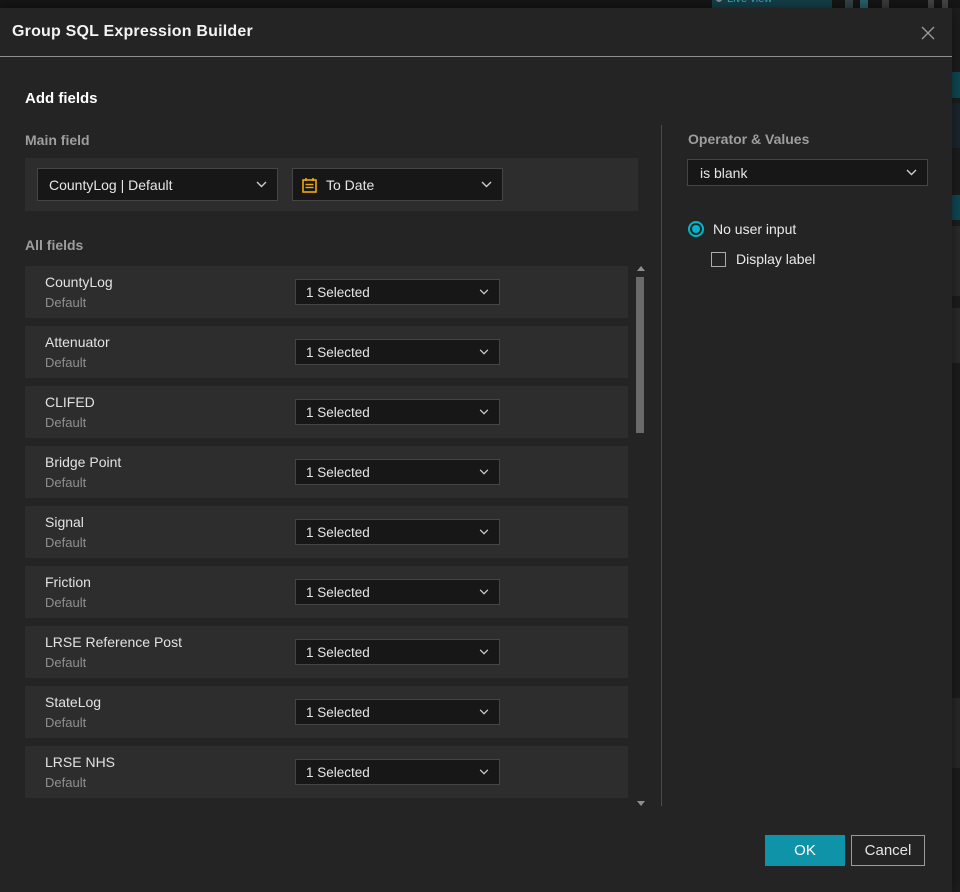 Image resolution: width=960 pixels, height=892 pixels. What do you see at coordinates (661, 465) in the screenshot?
I see `panel-divider` at bounding box center [661, 465].